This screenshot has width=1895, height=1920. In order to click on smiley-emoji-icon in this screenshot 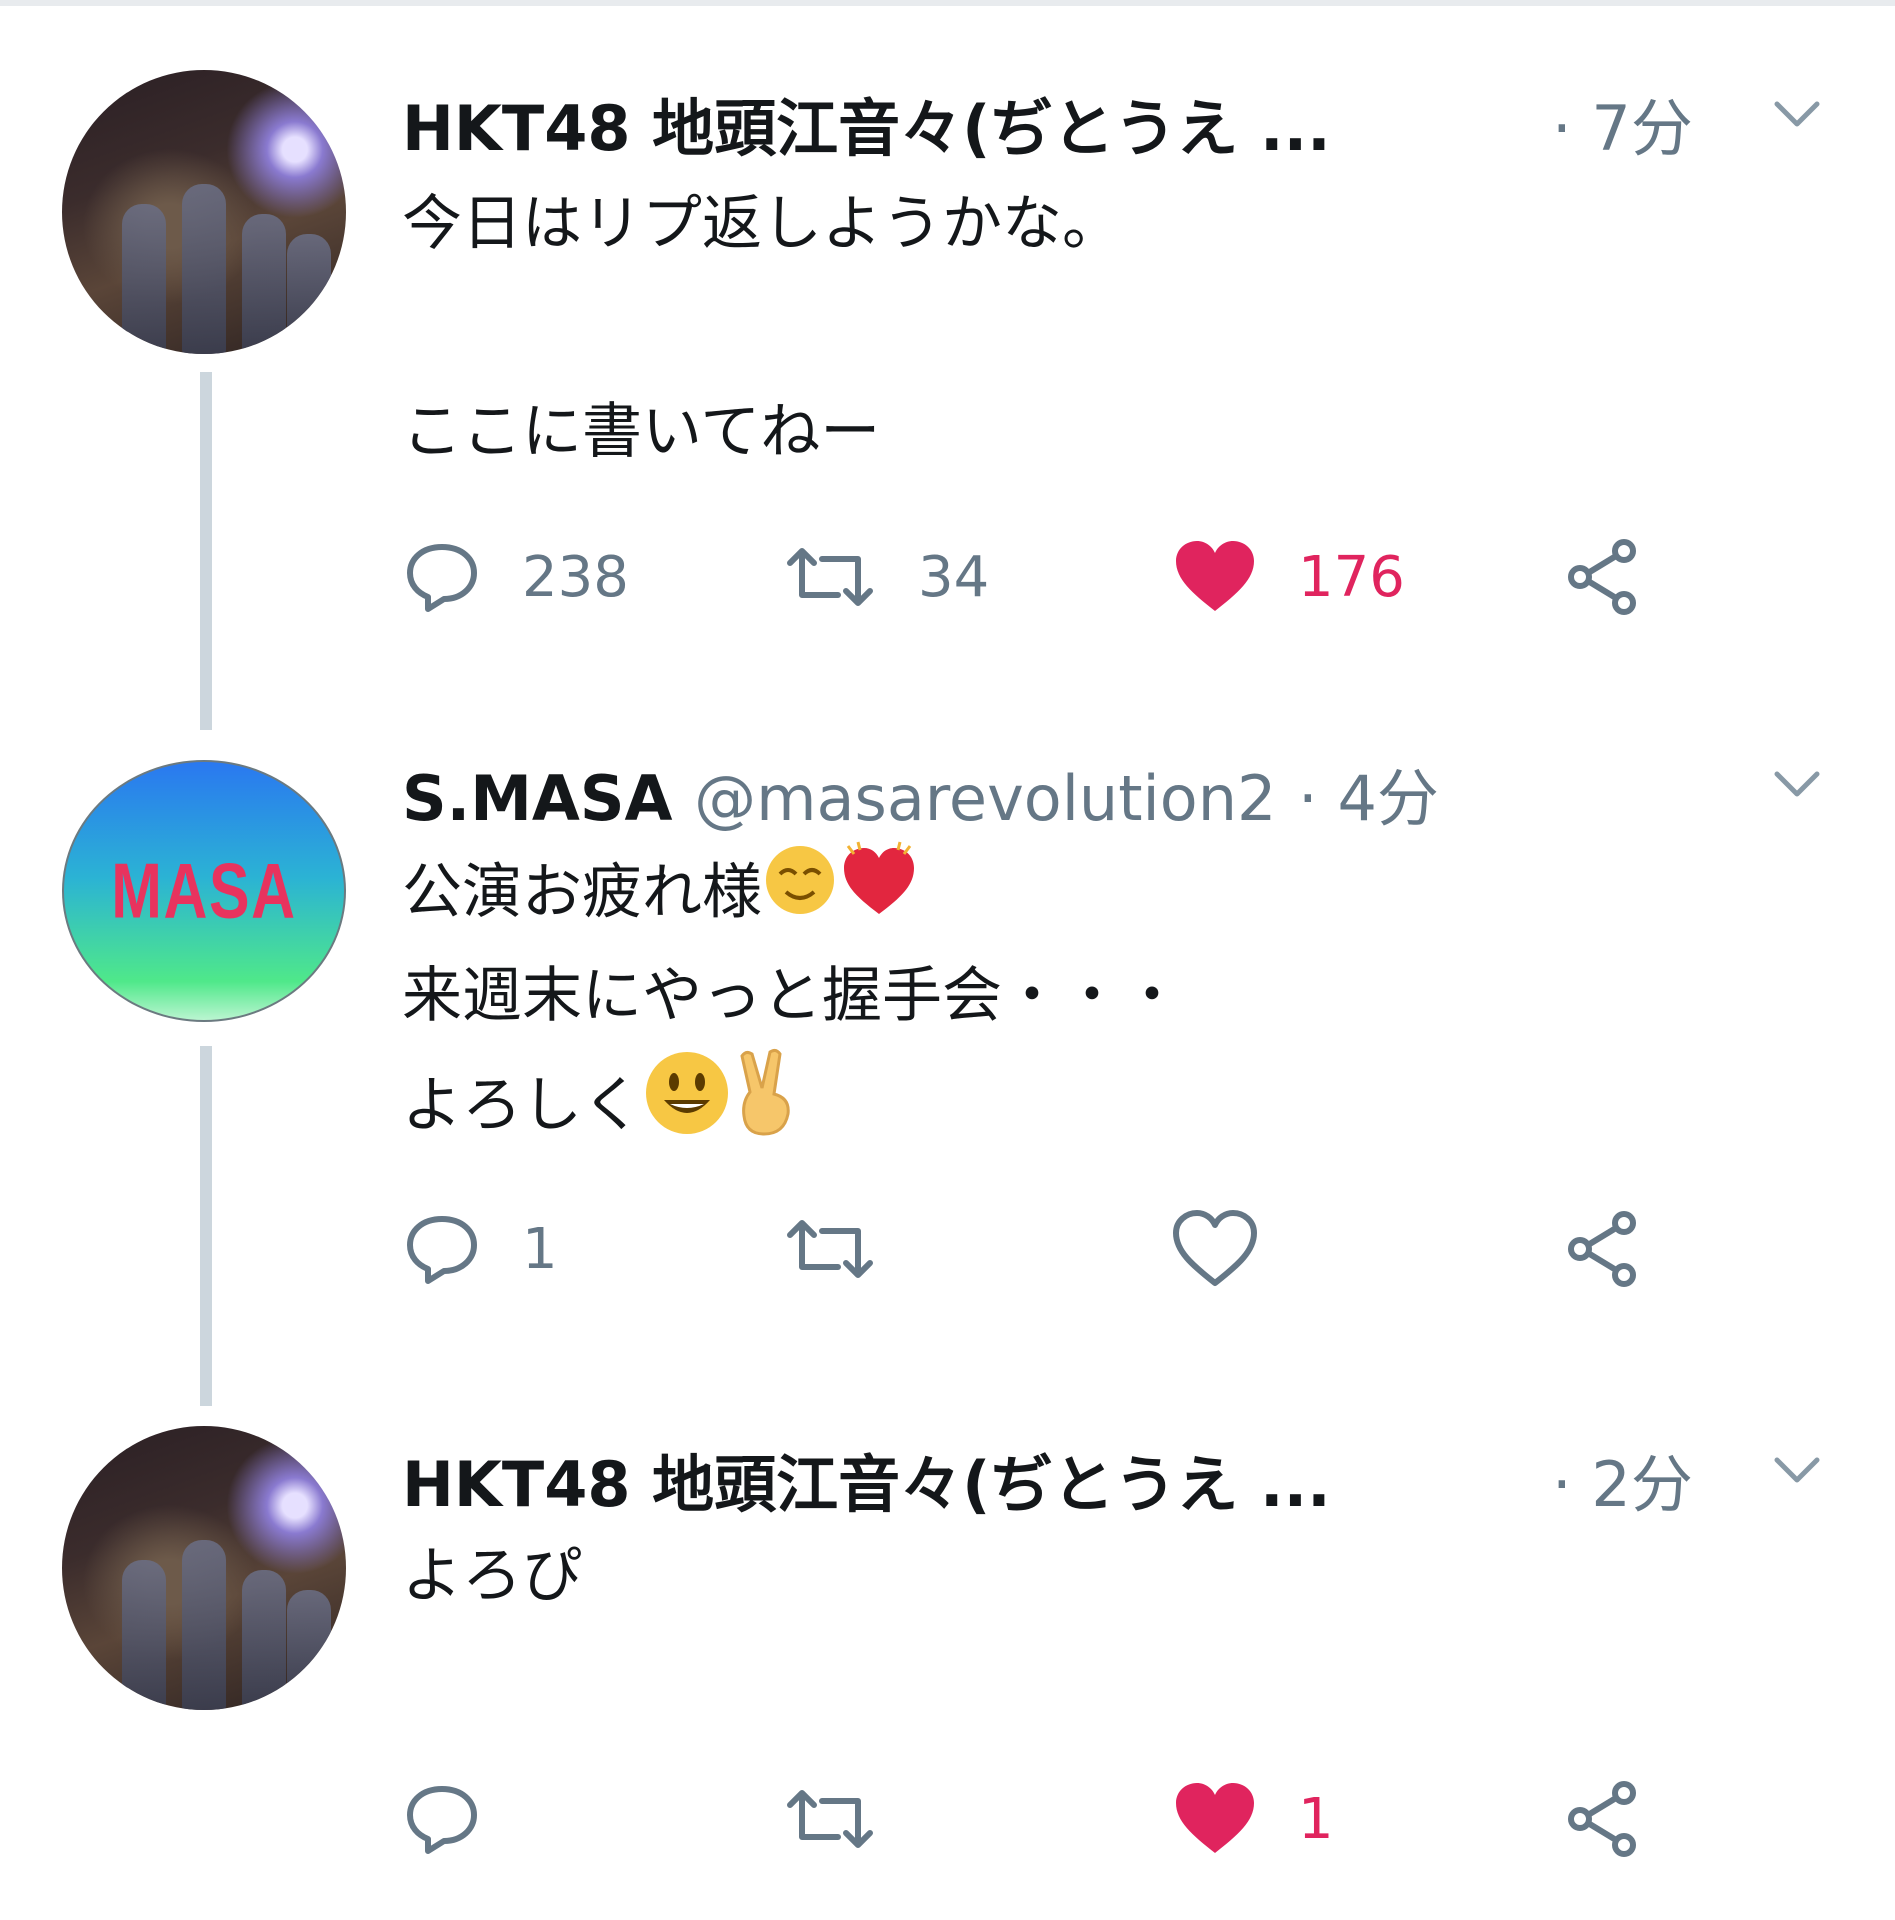, I will do `click(687, 1109)`.